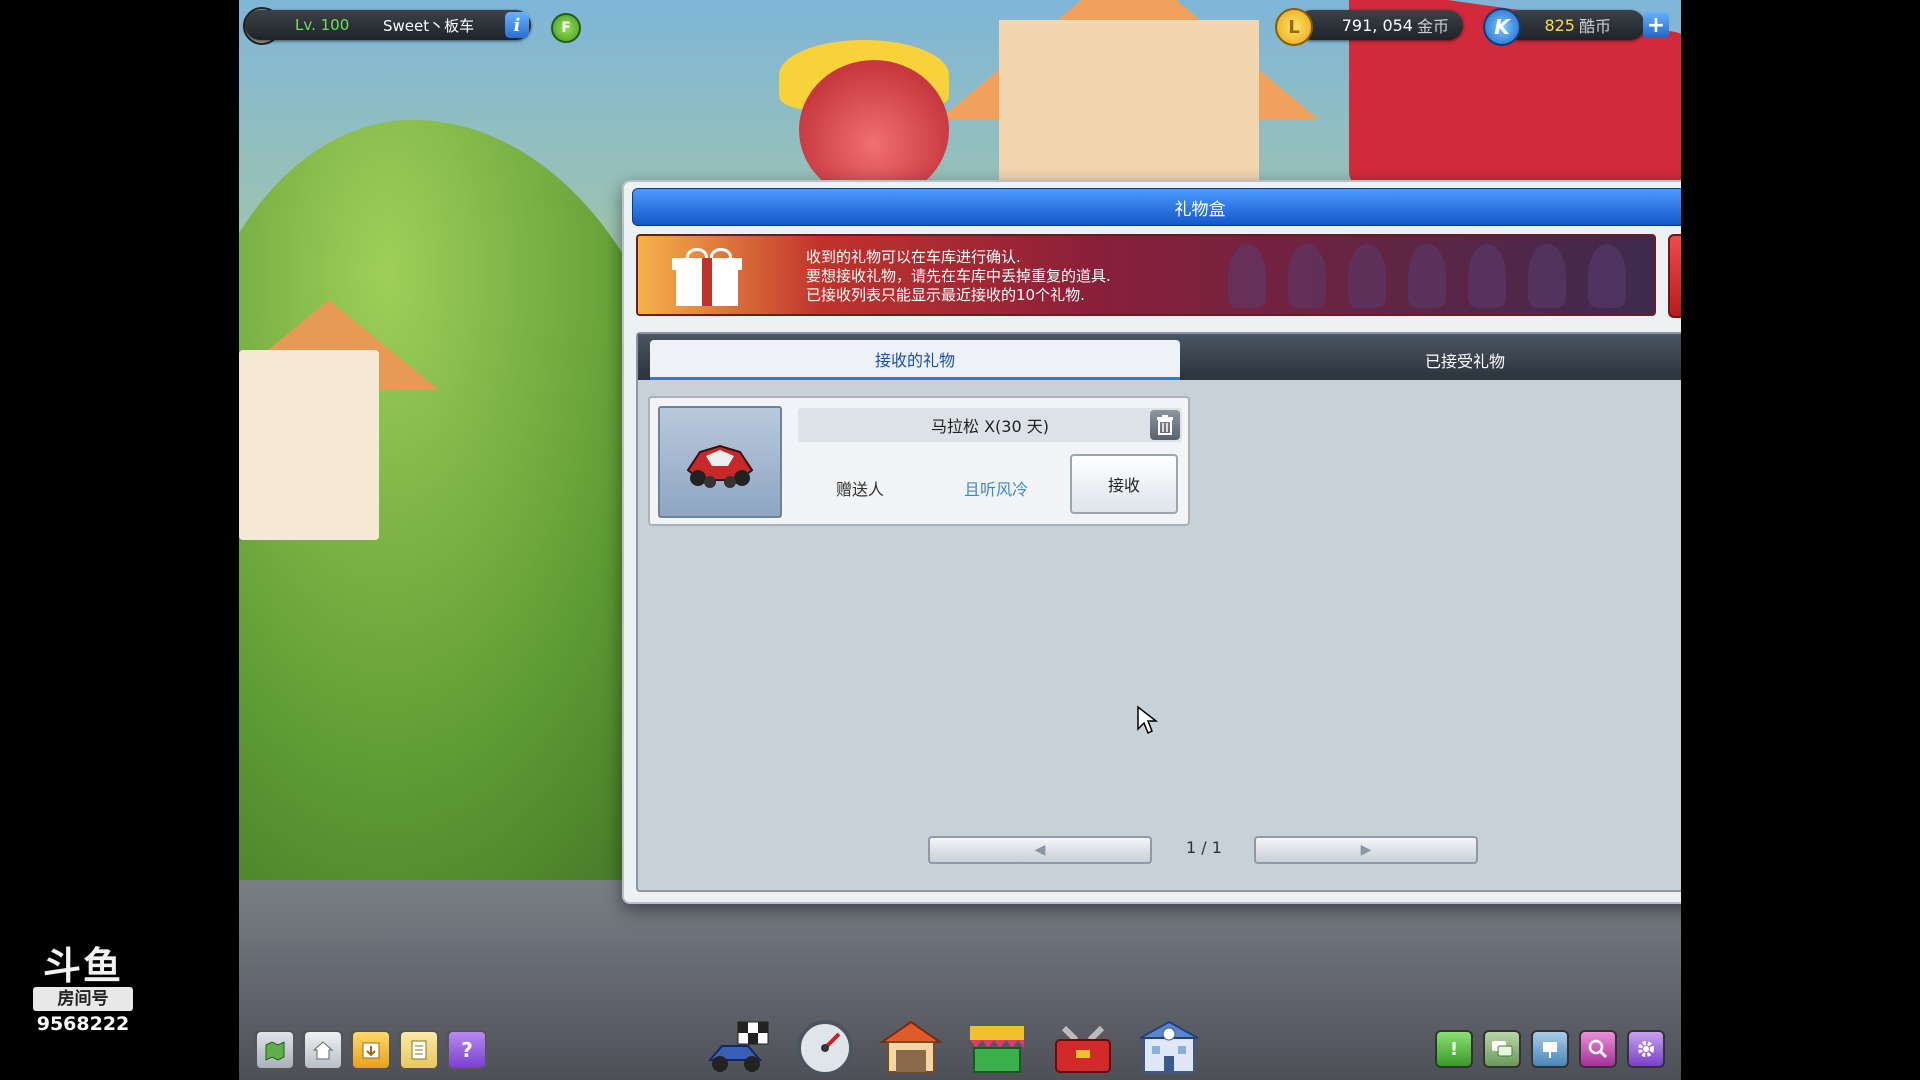  I want to click on tab-received-gifts: 接收的礼物, so click(915, 360).